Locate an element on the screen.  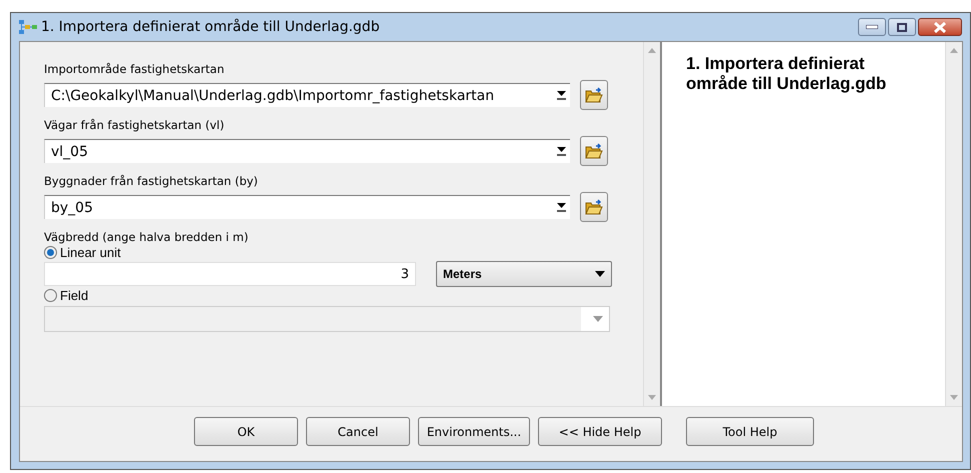
scrollbar is located at coordinates (953, 224).